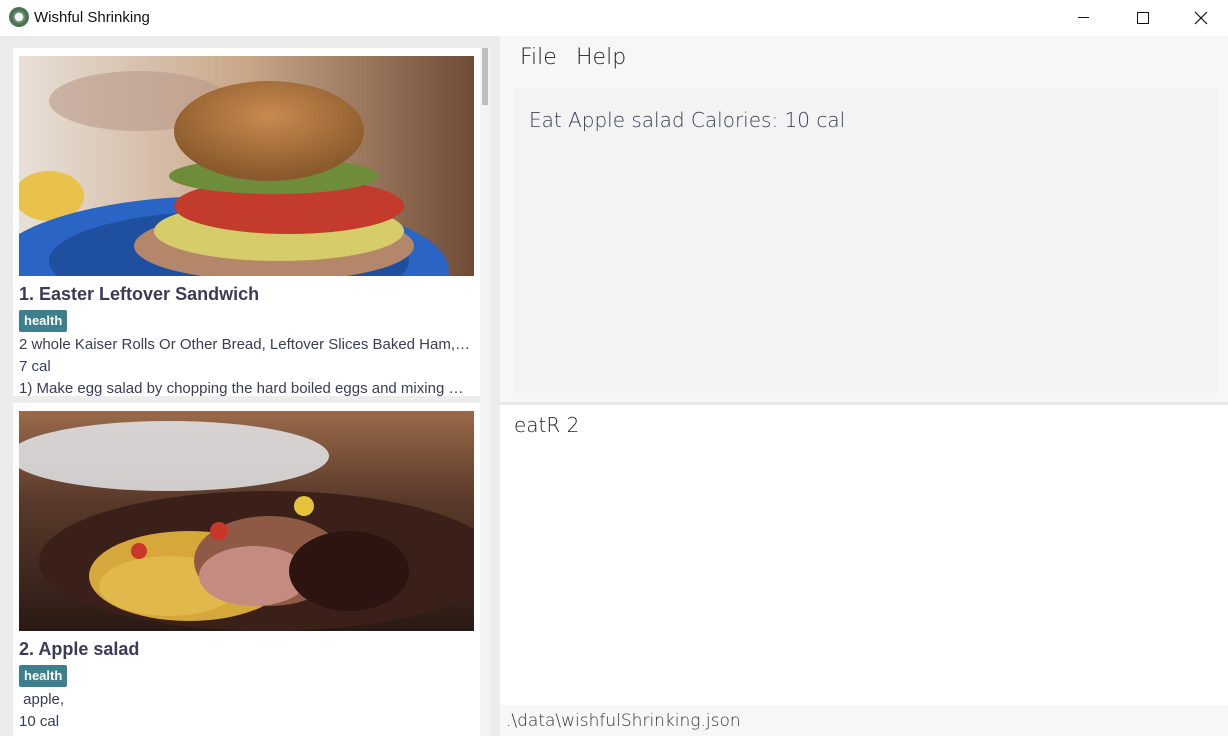  What do you see at coordinates (246, 521) in the screenshot?
I see `pork-salad-photo` at bounding box center [246, 521].